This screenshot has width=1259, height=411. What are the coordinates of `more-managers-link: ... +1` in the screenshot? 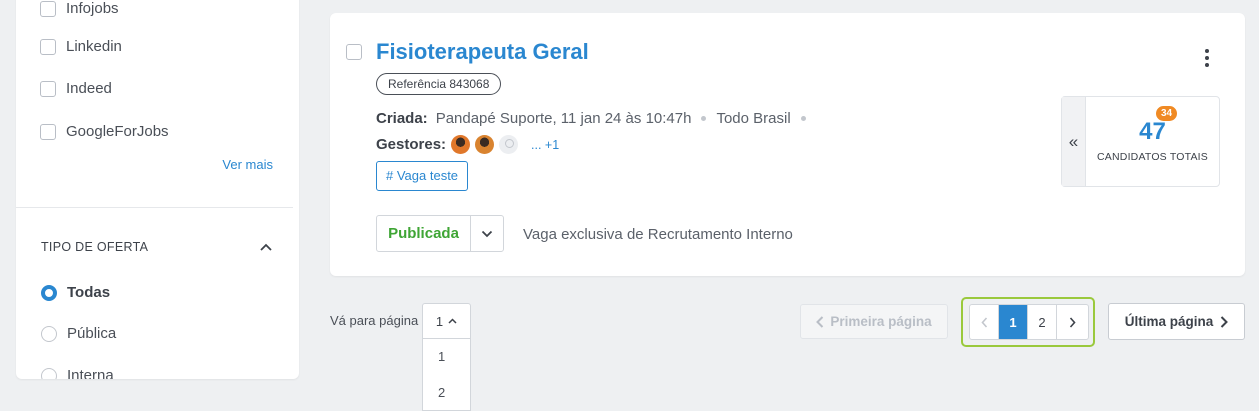 It's located at (545, 145).